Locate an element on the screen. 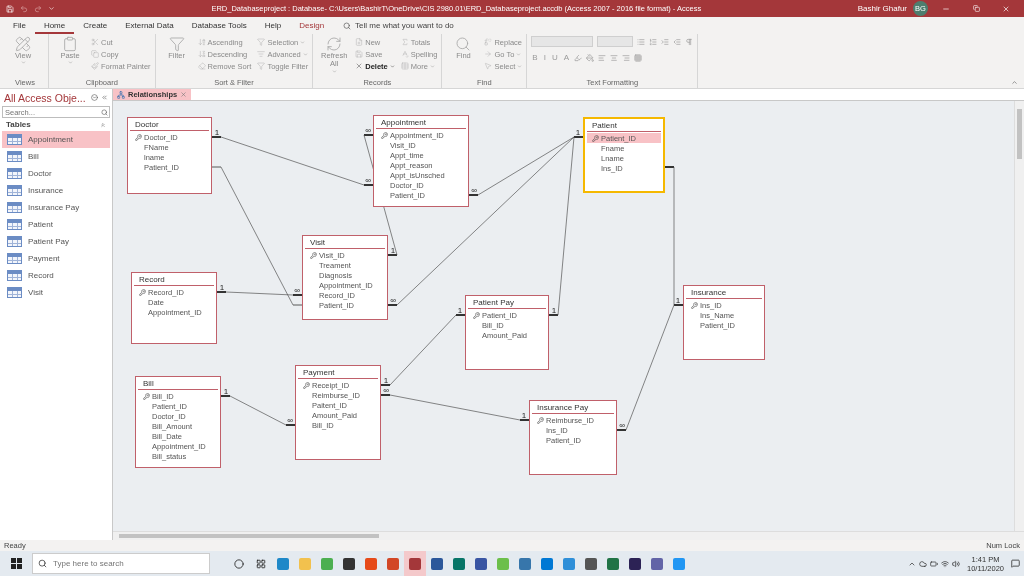 The image size is (1024, 576). volume-icon is located at coordinates (956, 563).